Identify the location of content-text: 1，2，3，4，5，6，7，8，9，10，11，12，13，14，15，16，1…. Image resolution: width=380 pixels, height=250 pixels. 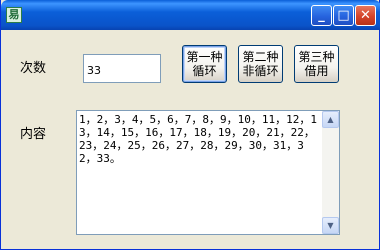
(198, 139).